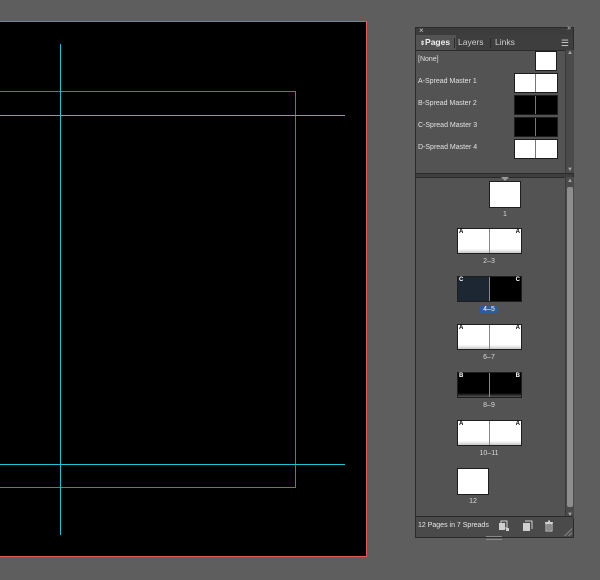 The width and height of the screenshot is (600, 580). Describe the element at coordinates (491, 127) in the screenshot. I see `master-item-c: C-Spread Master 3` at that location.